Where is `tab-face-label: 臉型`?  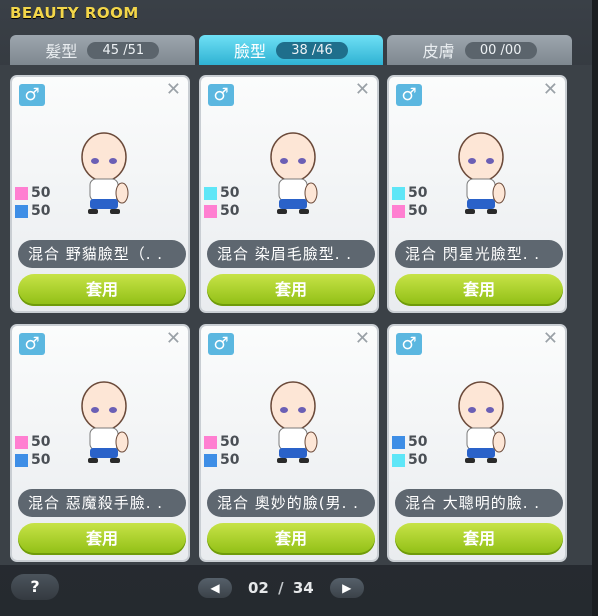
tab-face-label: 臉型 is located at coordinates (250, 51).